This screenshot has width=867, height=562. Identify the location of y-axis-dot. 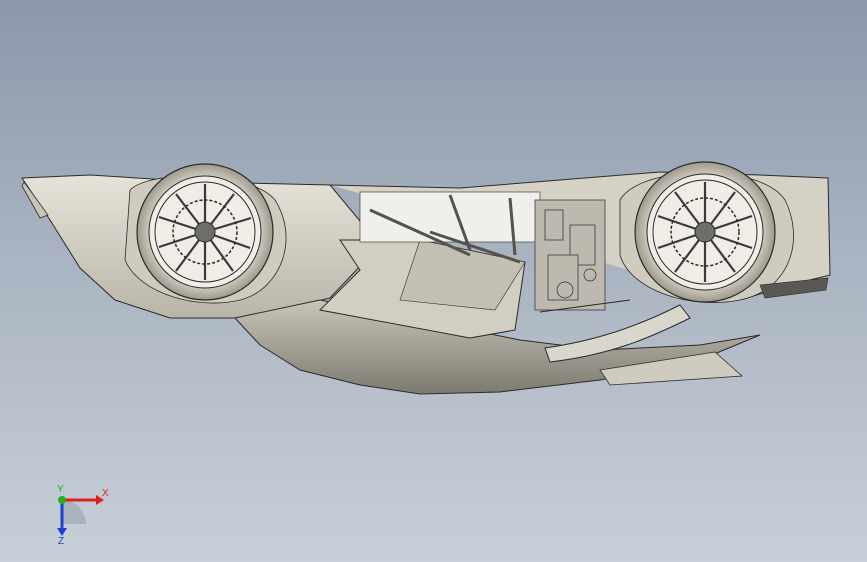
(62, 500).